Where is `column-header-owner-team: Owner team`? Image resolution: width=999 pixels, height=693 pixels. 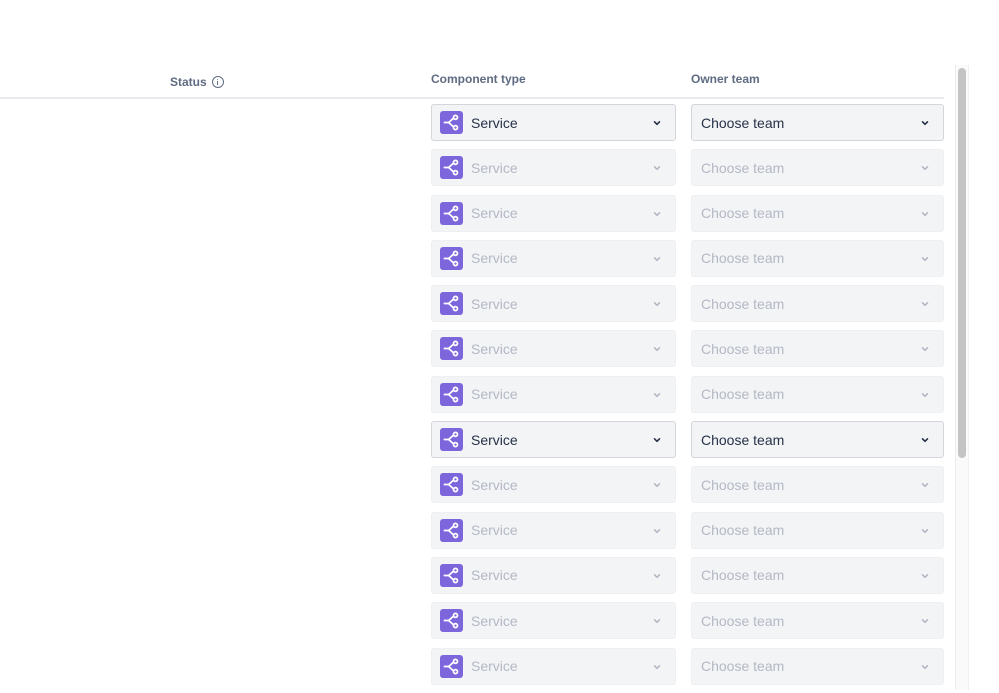 column-header-owner-team: Owner team is located at coordinates (725, 79).